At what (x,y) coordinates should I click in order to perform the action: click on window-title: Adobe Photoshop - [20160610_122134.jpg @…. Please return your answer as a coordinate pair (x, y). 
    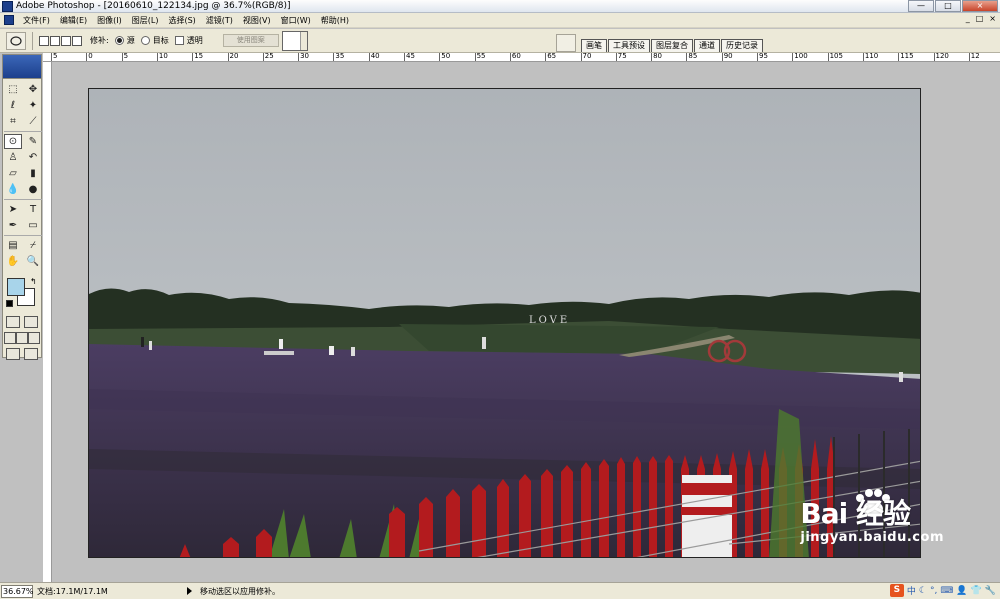
    Looking at the image, I should click on (153, 6).